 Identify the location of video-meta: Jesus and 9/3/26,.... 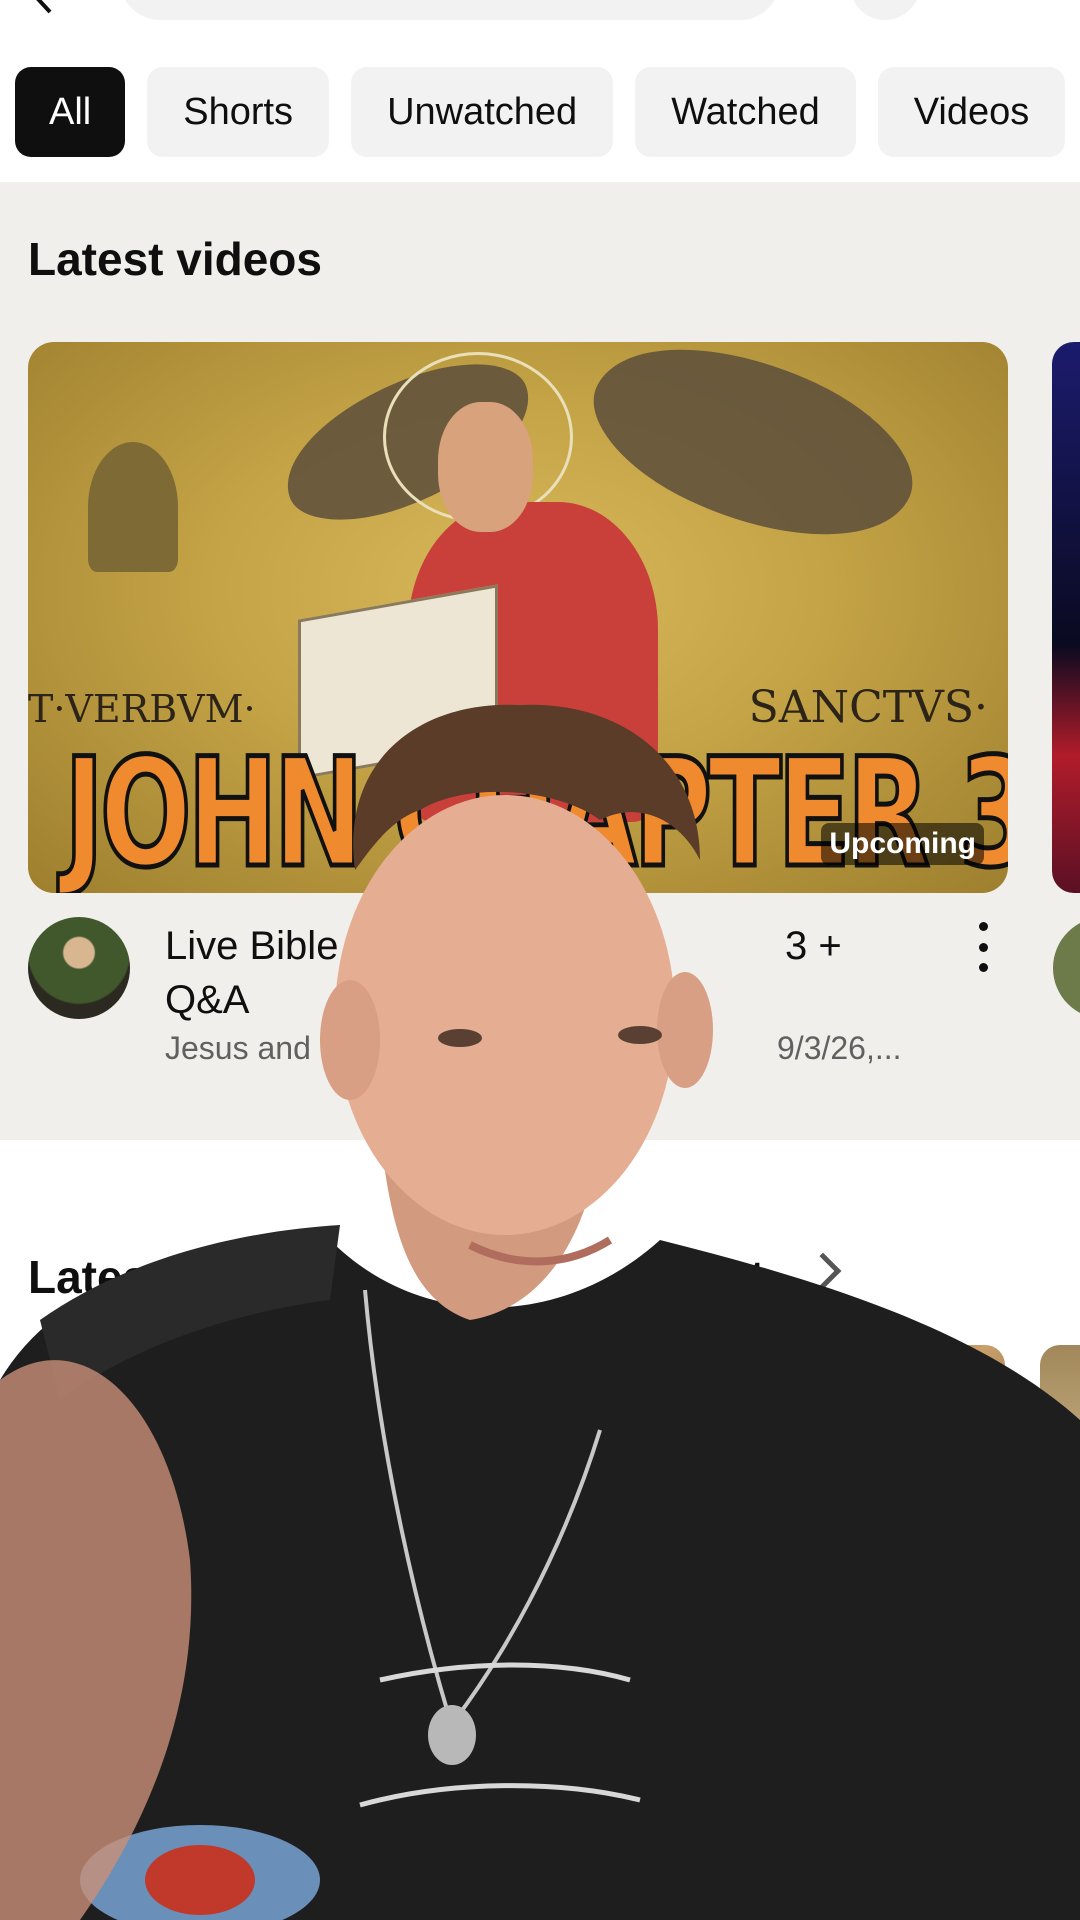
(555, 1048).